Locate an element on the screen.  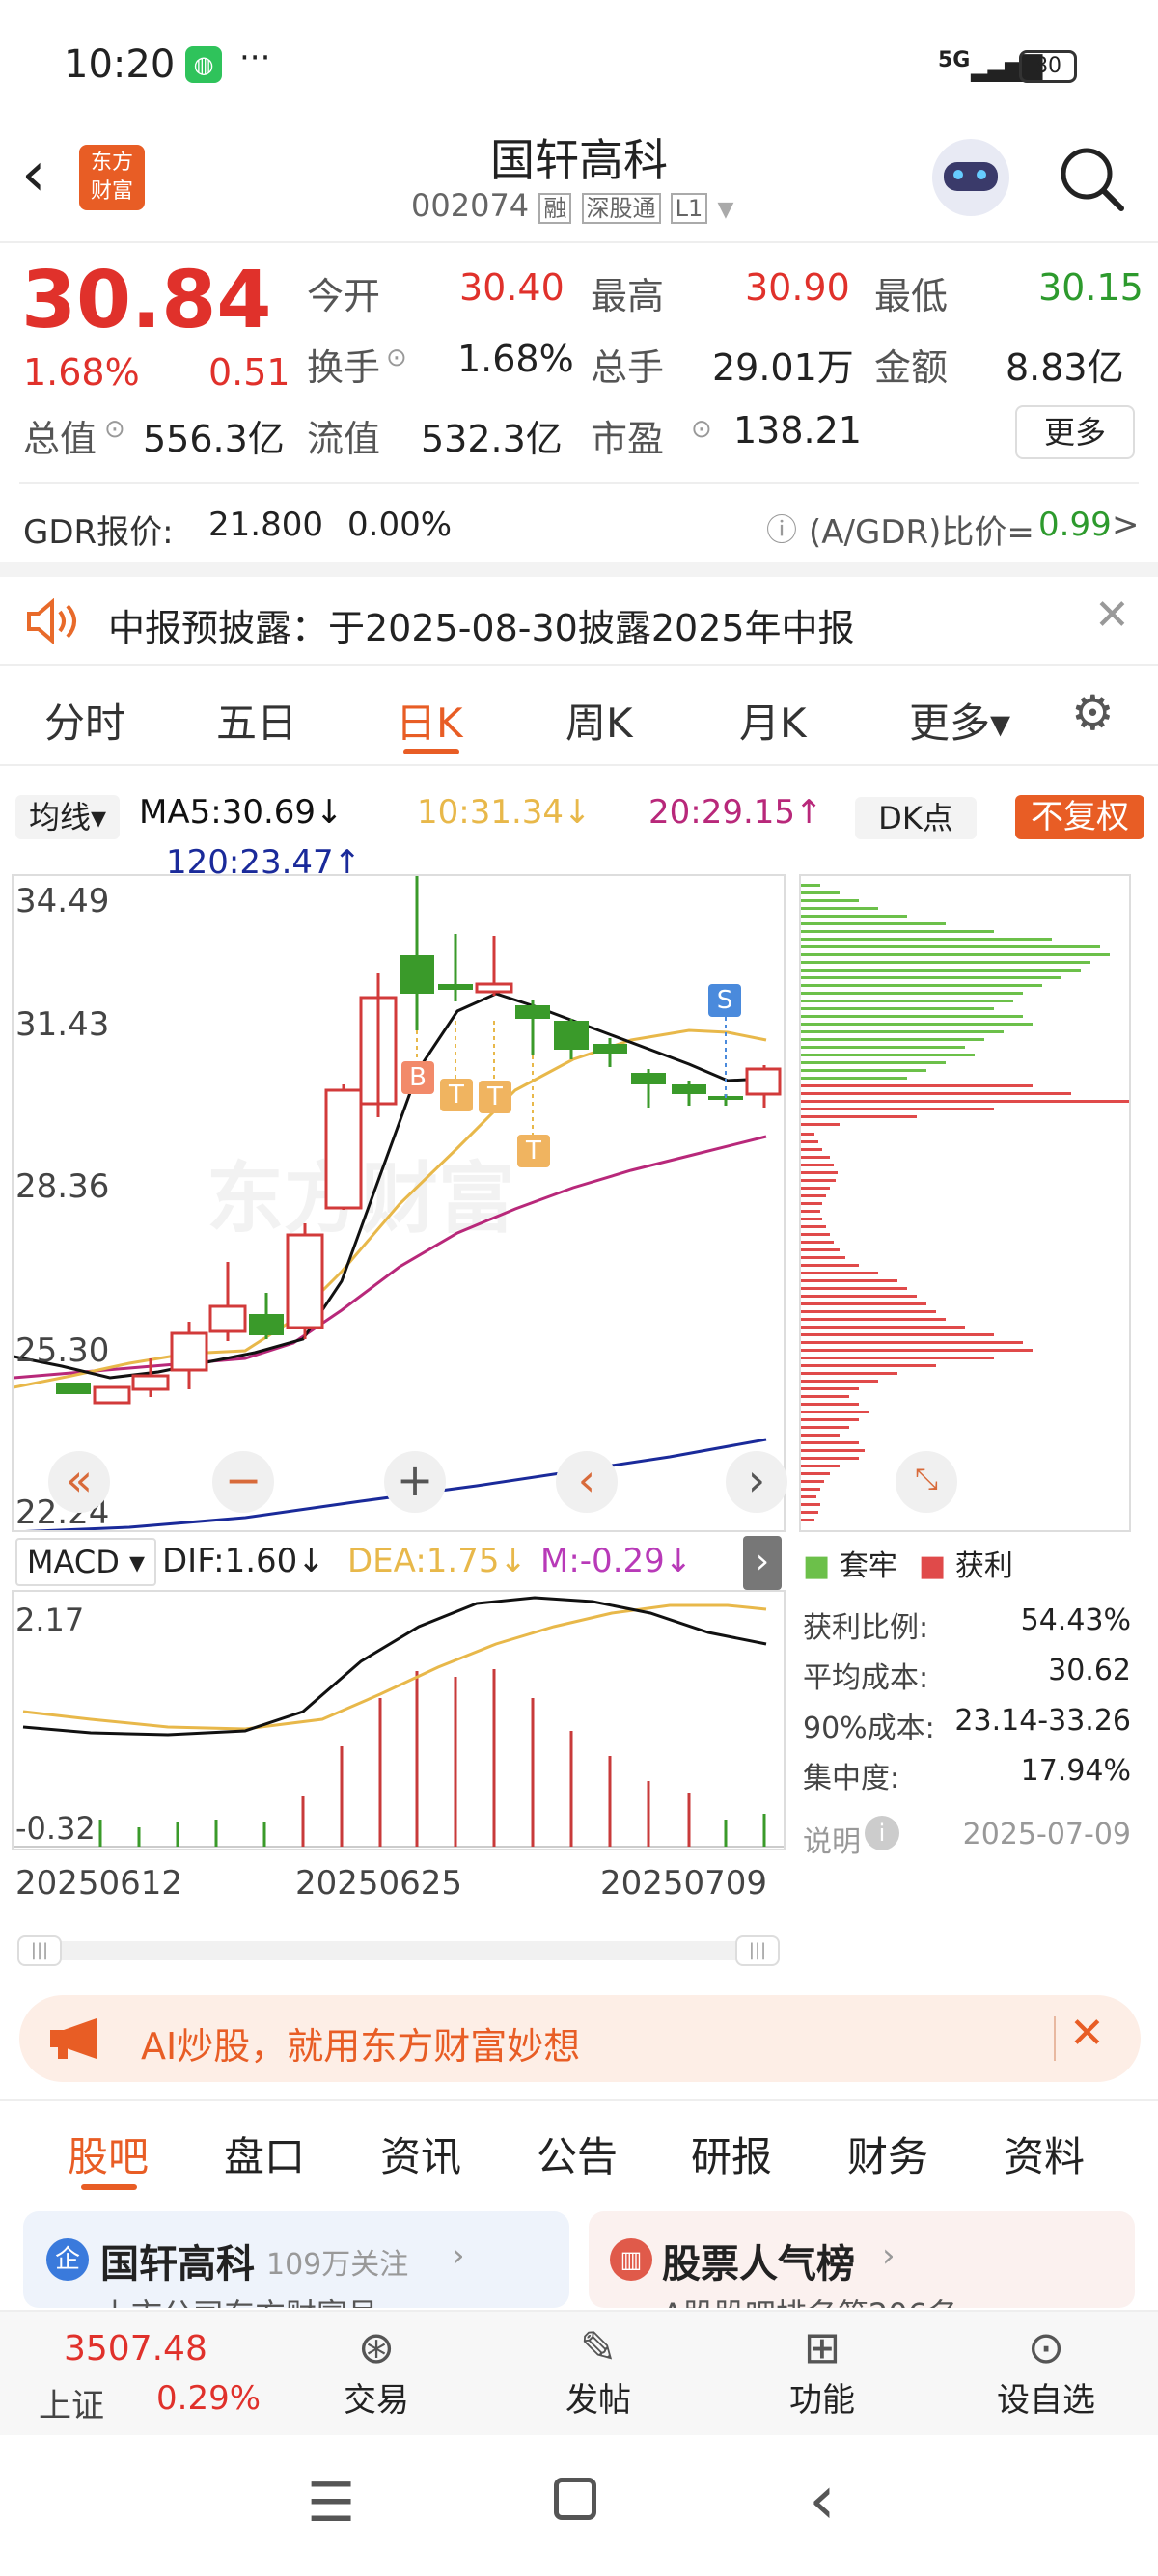
more-circle-icon: ⊙ is located at coordinates (1046, 2347).